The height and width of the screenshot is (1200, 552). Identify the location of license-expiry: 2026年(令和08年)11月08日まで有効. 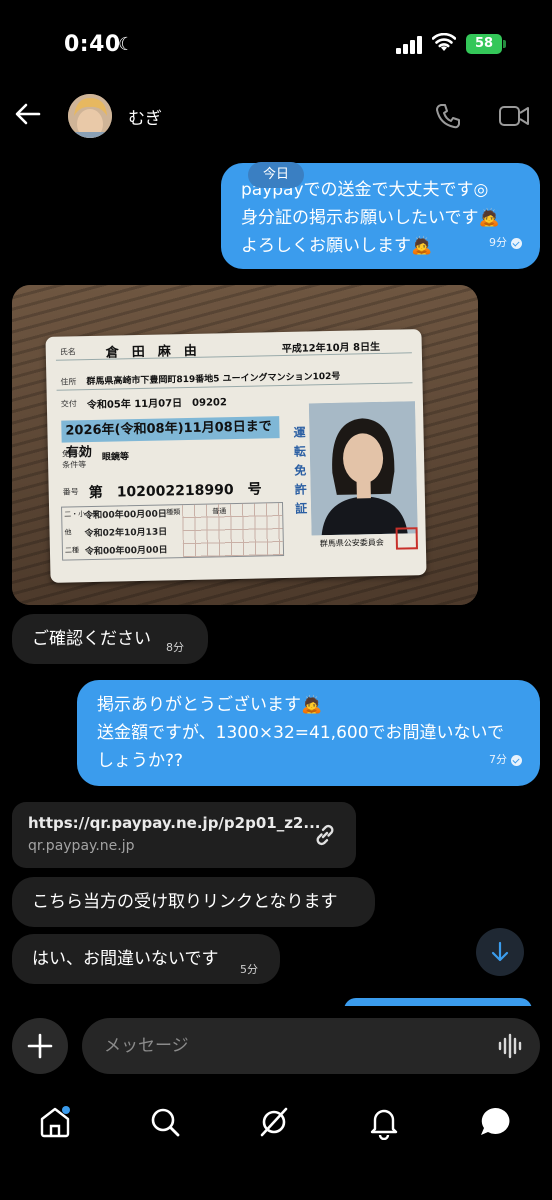
(170, 438).